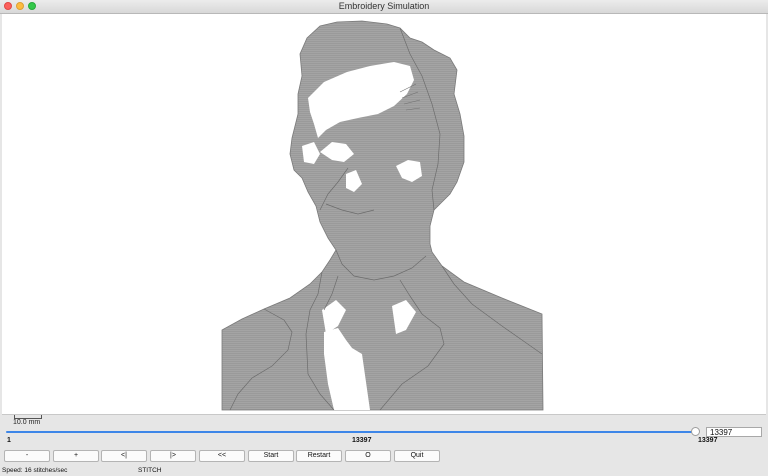 This screenshot has width=768, height=476. What do you see at coordinates (417, 456) in the screenshot?
I see `quit-button: Quit` at bounding box center [417, 456].